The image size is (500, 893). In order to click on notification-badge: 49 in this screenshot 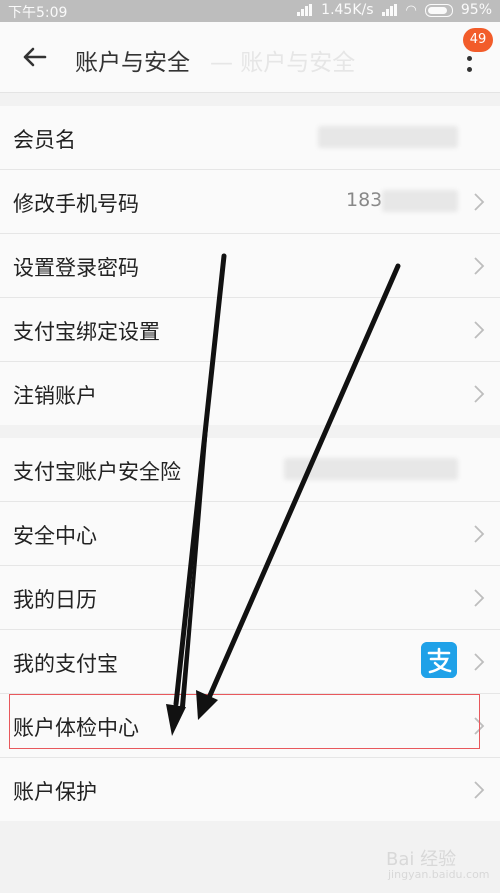, I will do `click(478, 40)`.